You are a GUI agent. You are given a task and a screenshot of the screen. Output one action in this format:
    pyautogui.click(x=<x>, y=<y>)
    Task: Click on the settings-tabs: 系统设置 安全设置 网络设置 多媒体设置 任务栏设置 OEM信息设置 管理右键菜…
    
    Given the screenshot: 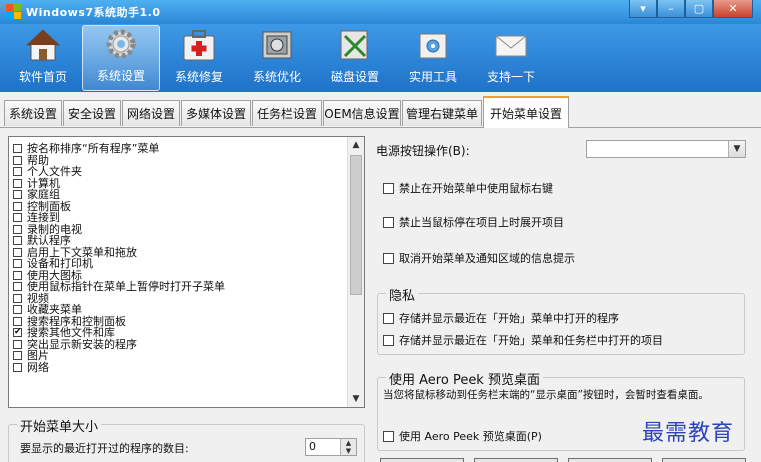 What is the action you would take?
    pyautogui.click(x=380, y=110)
    